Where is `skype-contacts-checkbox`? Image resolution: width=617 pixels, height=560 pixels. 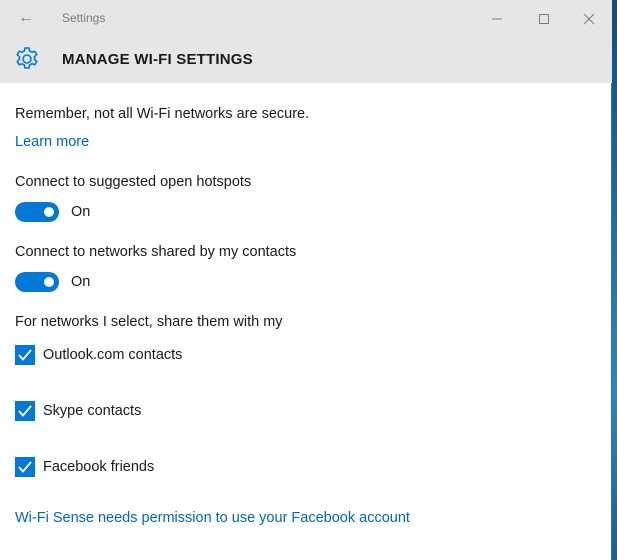
skype-contacts-checkbox is located at coordinates (25, 411).